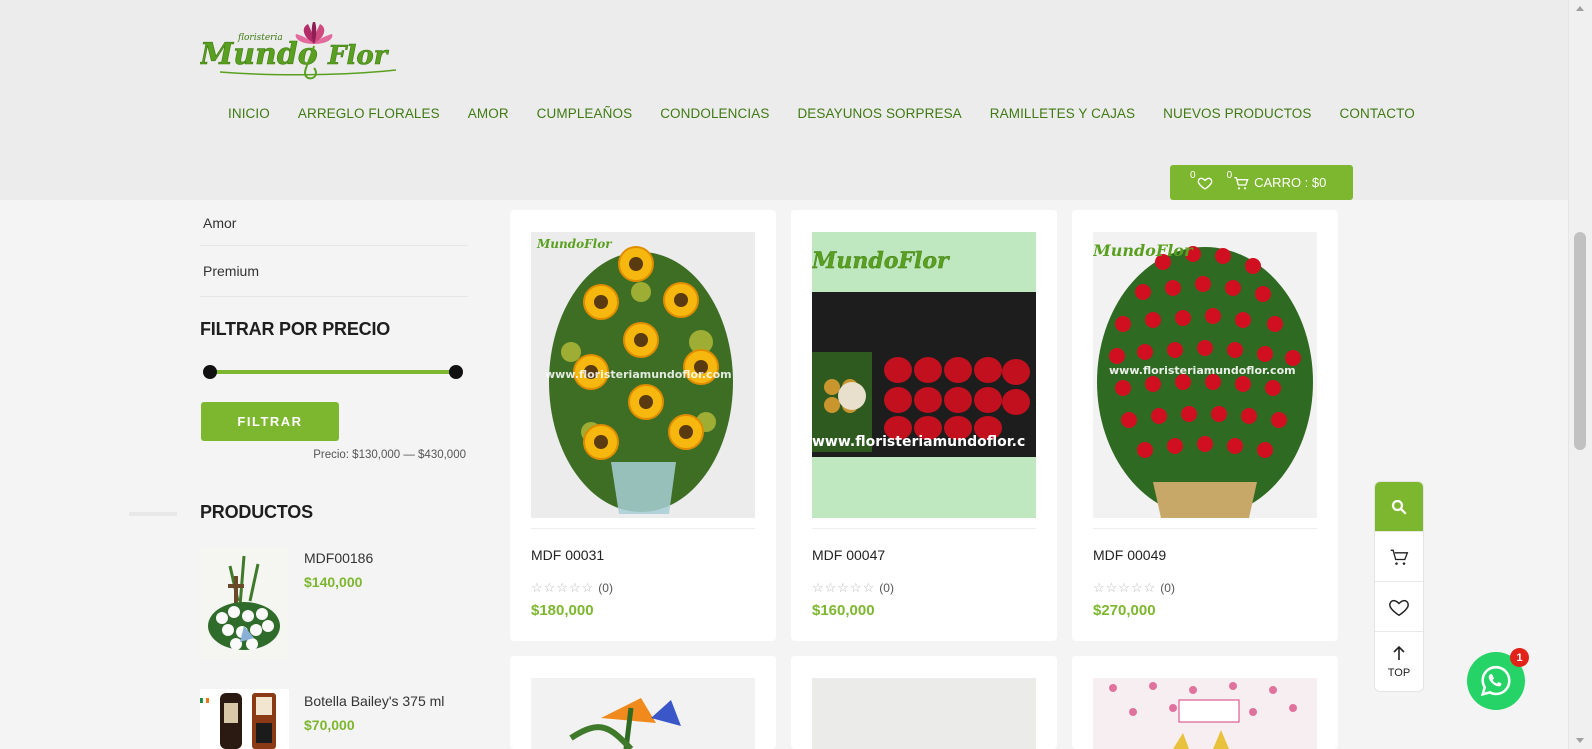 The image size is (1592, 749). What do you see at coordinates (585, 113) in the screenshot?
I see `nav-cumpleanos: CUMPLEAÑOS` at bounding box center [585, 113].